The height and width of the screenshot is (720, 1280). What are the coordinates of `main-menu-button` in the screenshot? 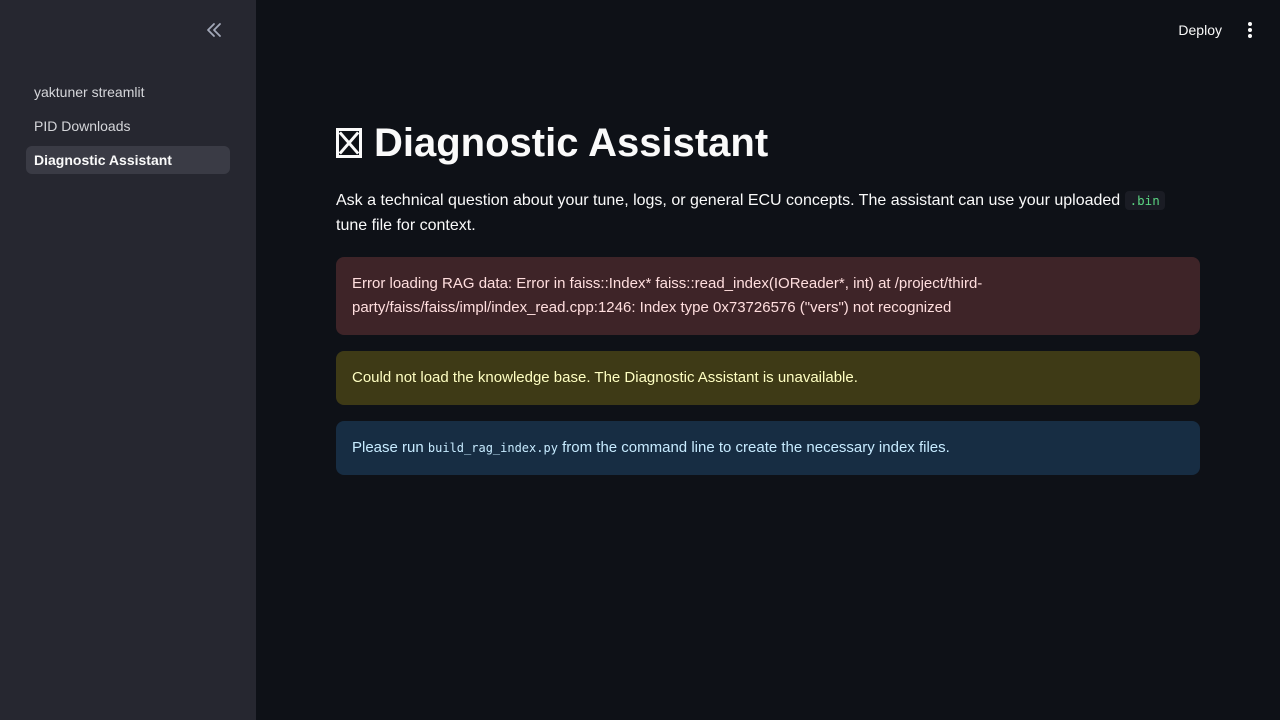 It's located at (1250, 30).